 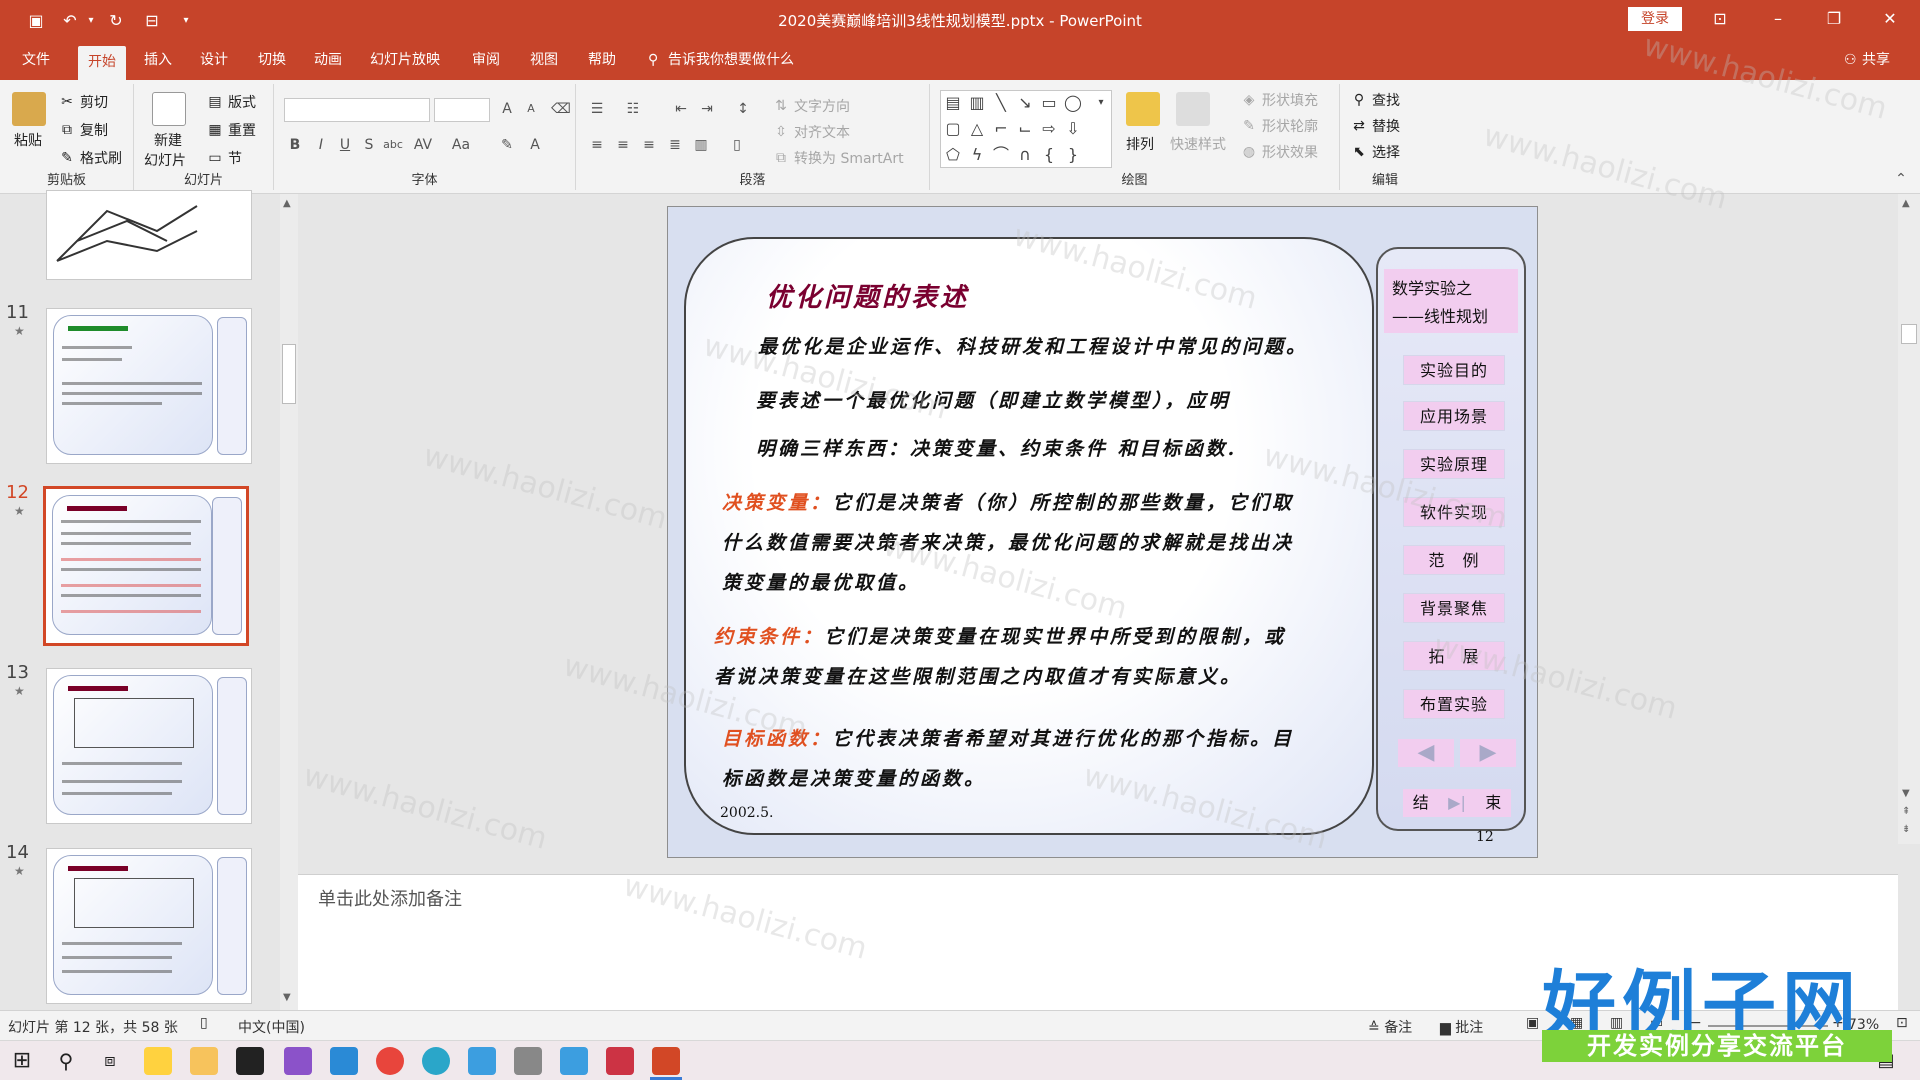 What do you see at coordinates (1890, 20) in the screenshot?
I see `close-icon: ✕` at bounding box center [1890, 20].